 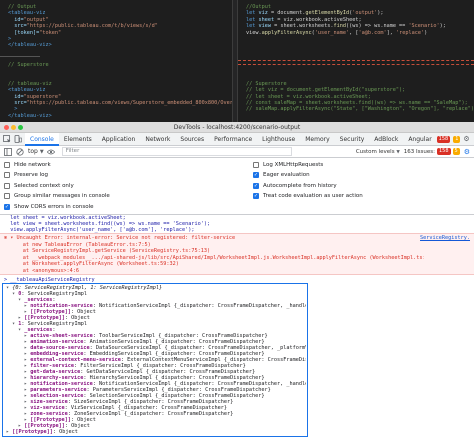 What do you see at coordinates (302, 26) in the screenshot?
I see `ts-code-token: = sheet.worksheets.` at bounding box center [302, 26].